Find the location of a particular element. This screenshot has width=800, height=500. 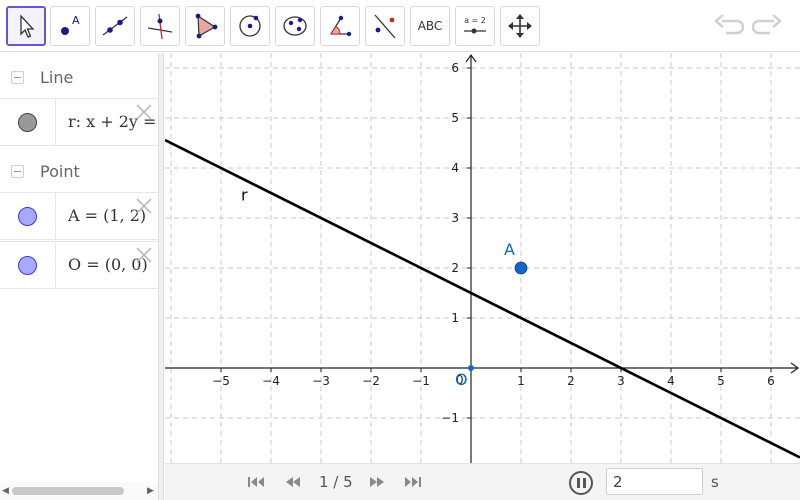

x-tick-label: 4 is located at coordinates (671, 381).